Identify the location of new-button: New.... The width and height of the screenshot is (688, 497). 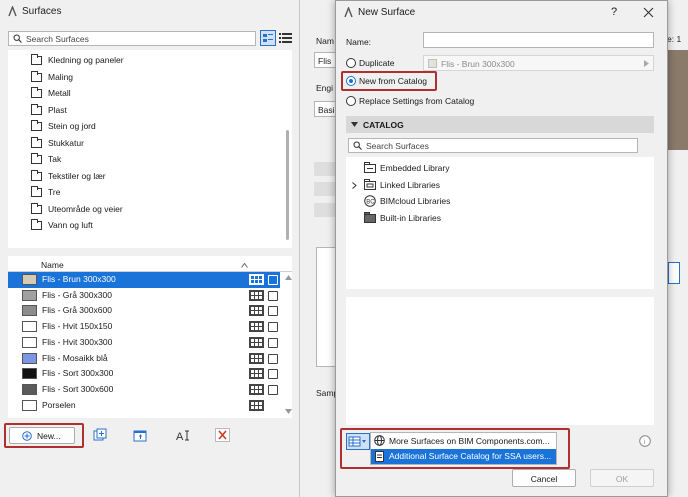
(42, 435).